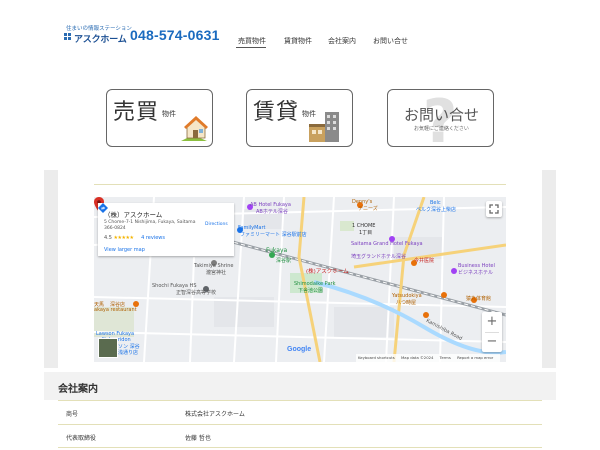 This screenshot has height=450, width=600. I want to click on place-rating-value: 4.5, so click(108, 238).